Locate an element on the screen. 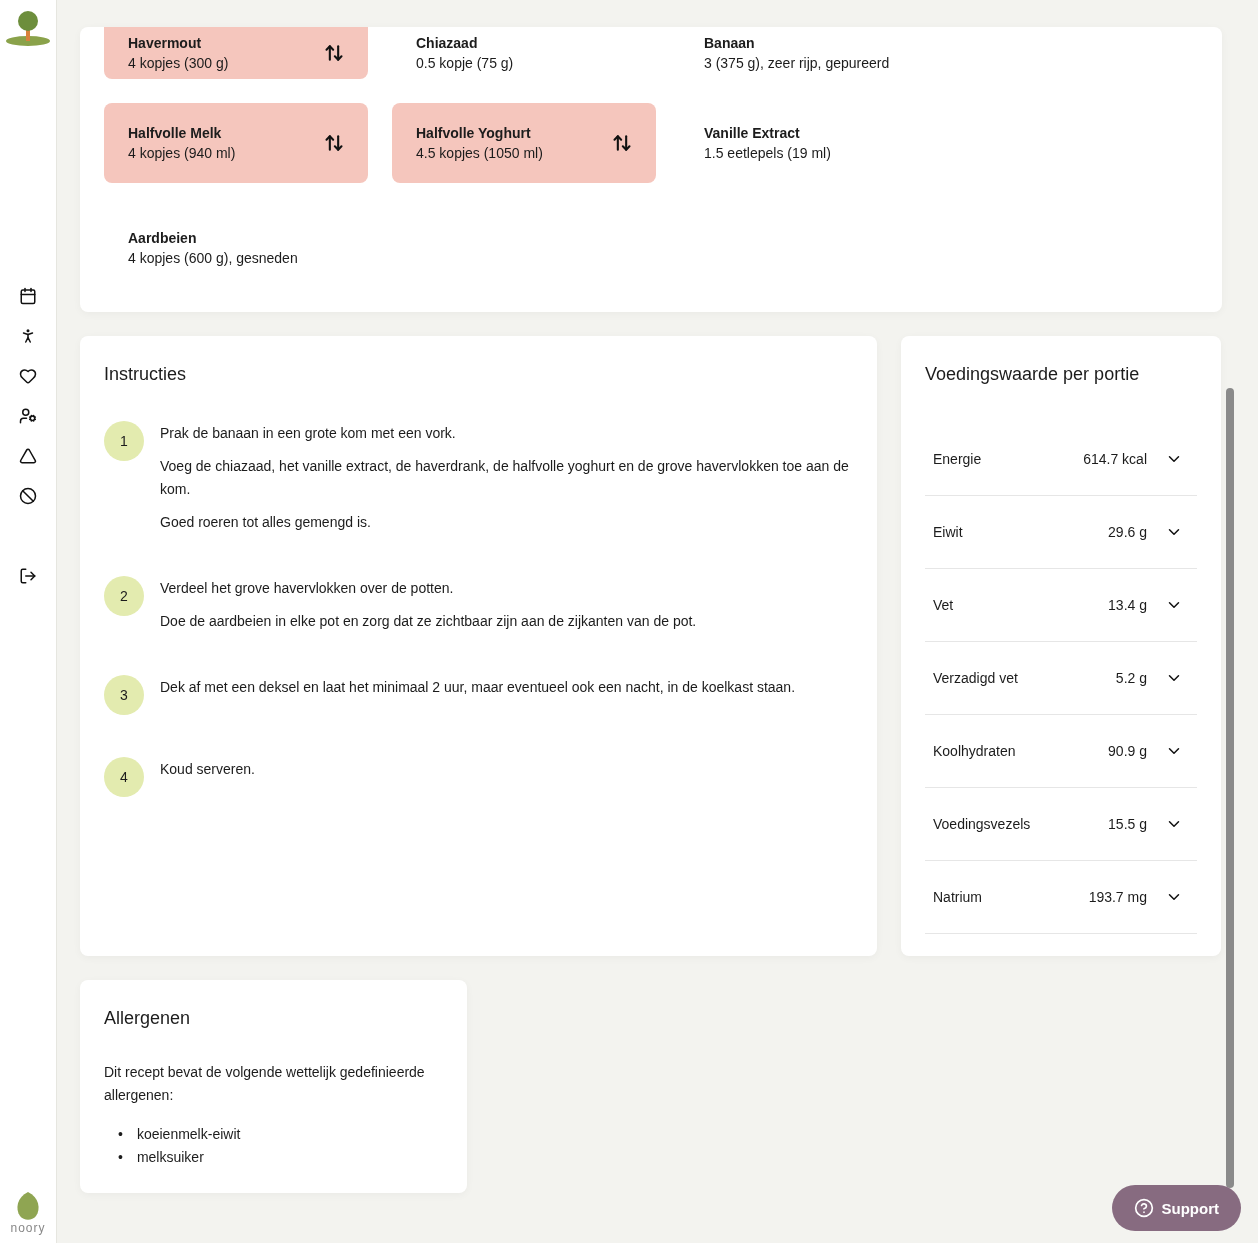  step-number: 1 is located at coordinates (124, 441).